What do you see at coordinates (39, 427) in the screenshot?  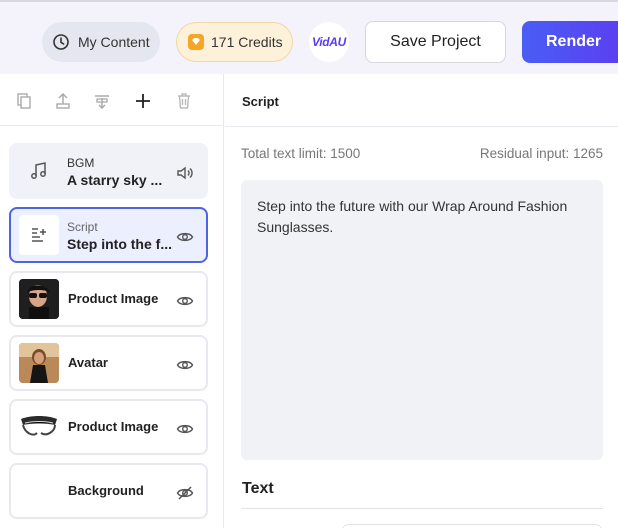 I see `sunglasses-thumbnail` at bounding box center [39, 427].